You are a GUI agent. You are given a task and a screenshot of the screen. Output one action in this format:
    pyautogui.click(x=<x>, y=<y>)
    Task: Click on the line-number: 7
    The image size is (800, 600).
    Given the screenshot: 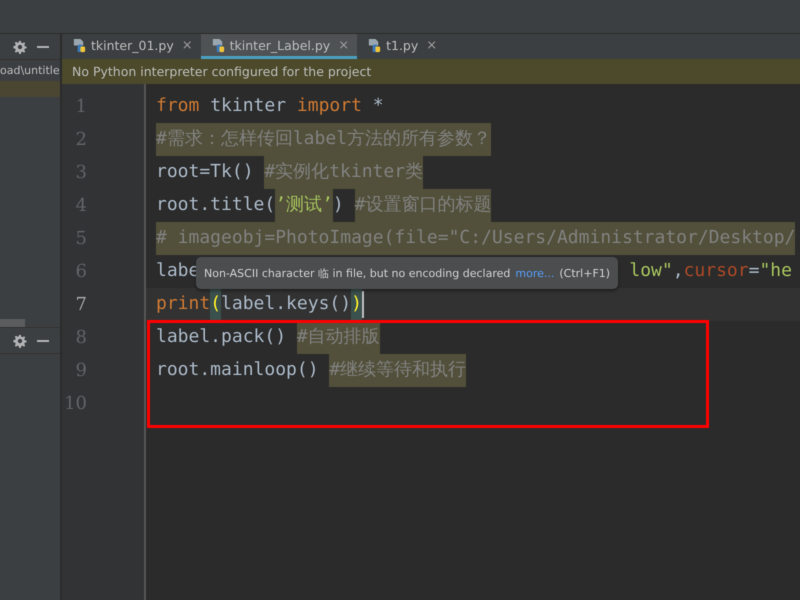 What is the action you would take?
    pyautogui.click(x=81, y=305)
    